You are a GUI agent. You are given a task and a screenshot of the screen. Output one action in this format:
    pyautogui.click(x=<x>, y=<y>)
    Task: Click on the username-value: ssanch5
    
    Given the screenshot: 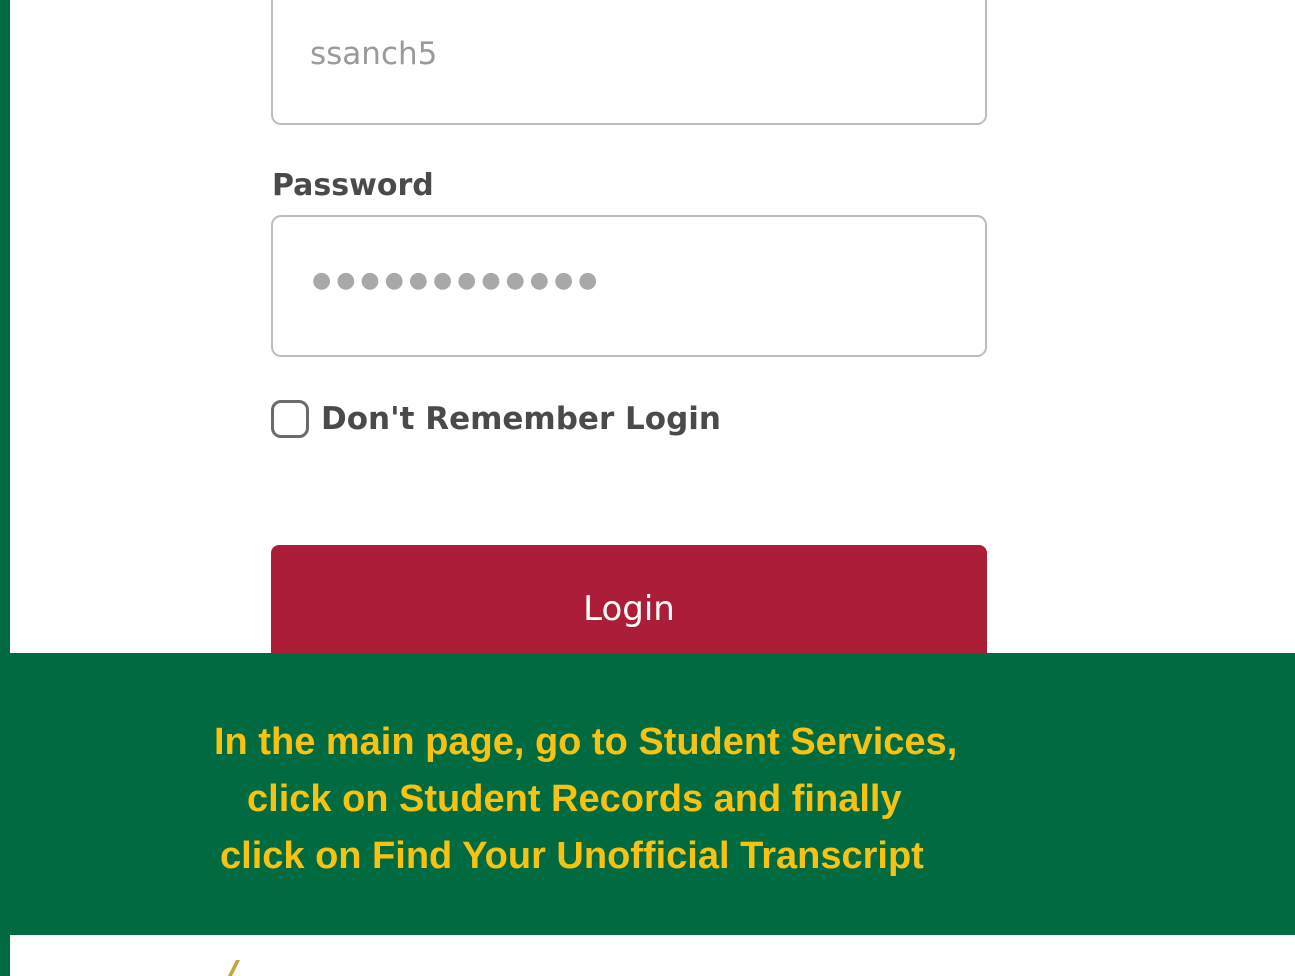 What is the action you would take?
    pyautogui.click(x=374, y=54)
    